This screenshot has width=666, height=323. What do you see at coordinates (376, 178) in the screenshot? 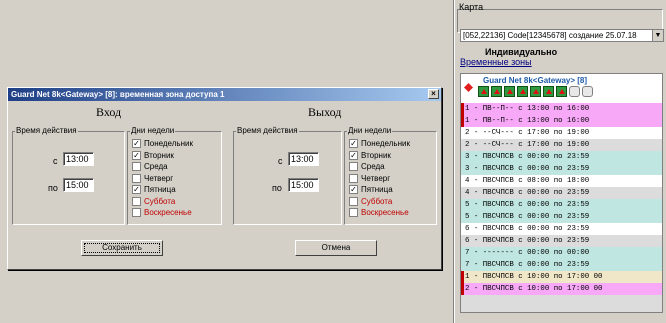
I see `day-label: Четверг` at bounding box center [376, 178].